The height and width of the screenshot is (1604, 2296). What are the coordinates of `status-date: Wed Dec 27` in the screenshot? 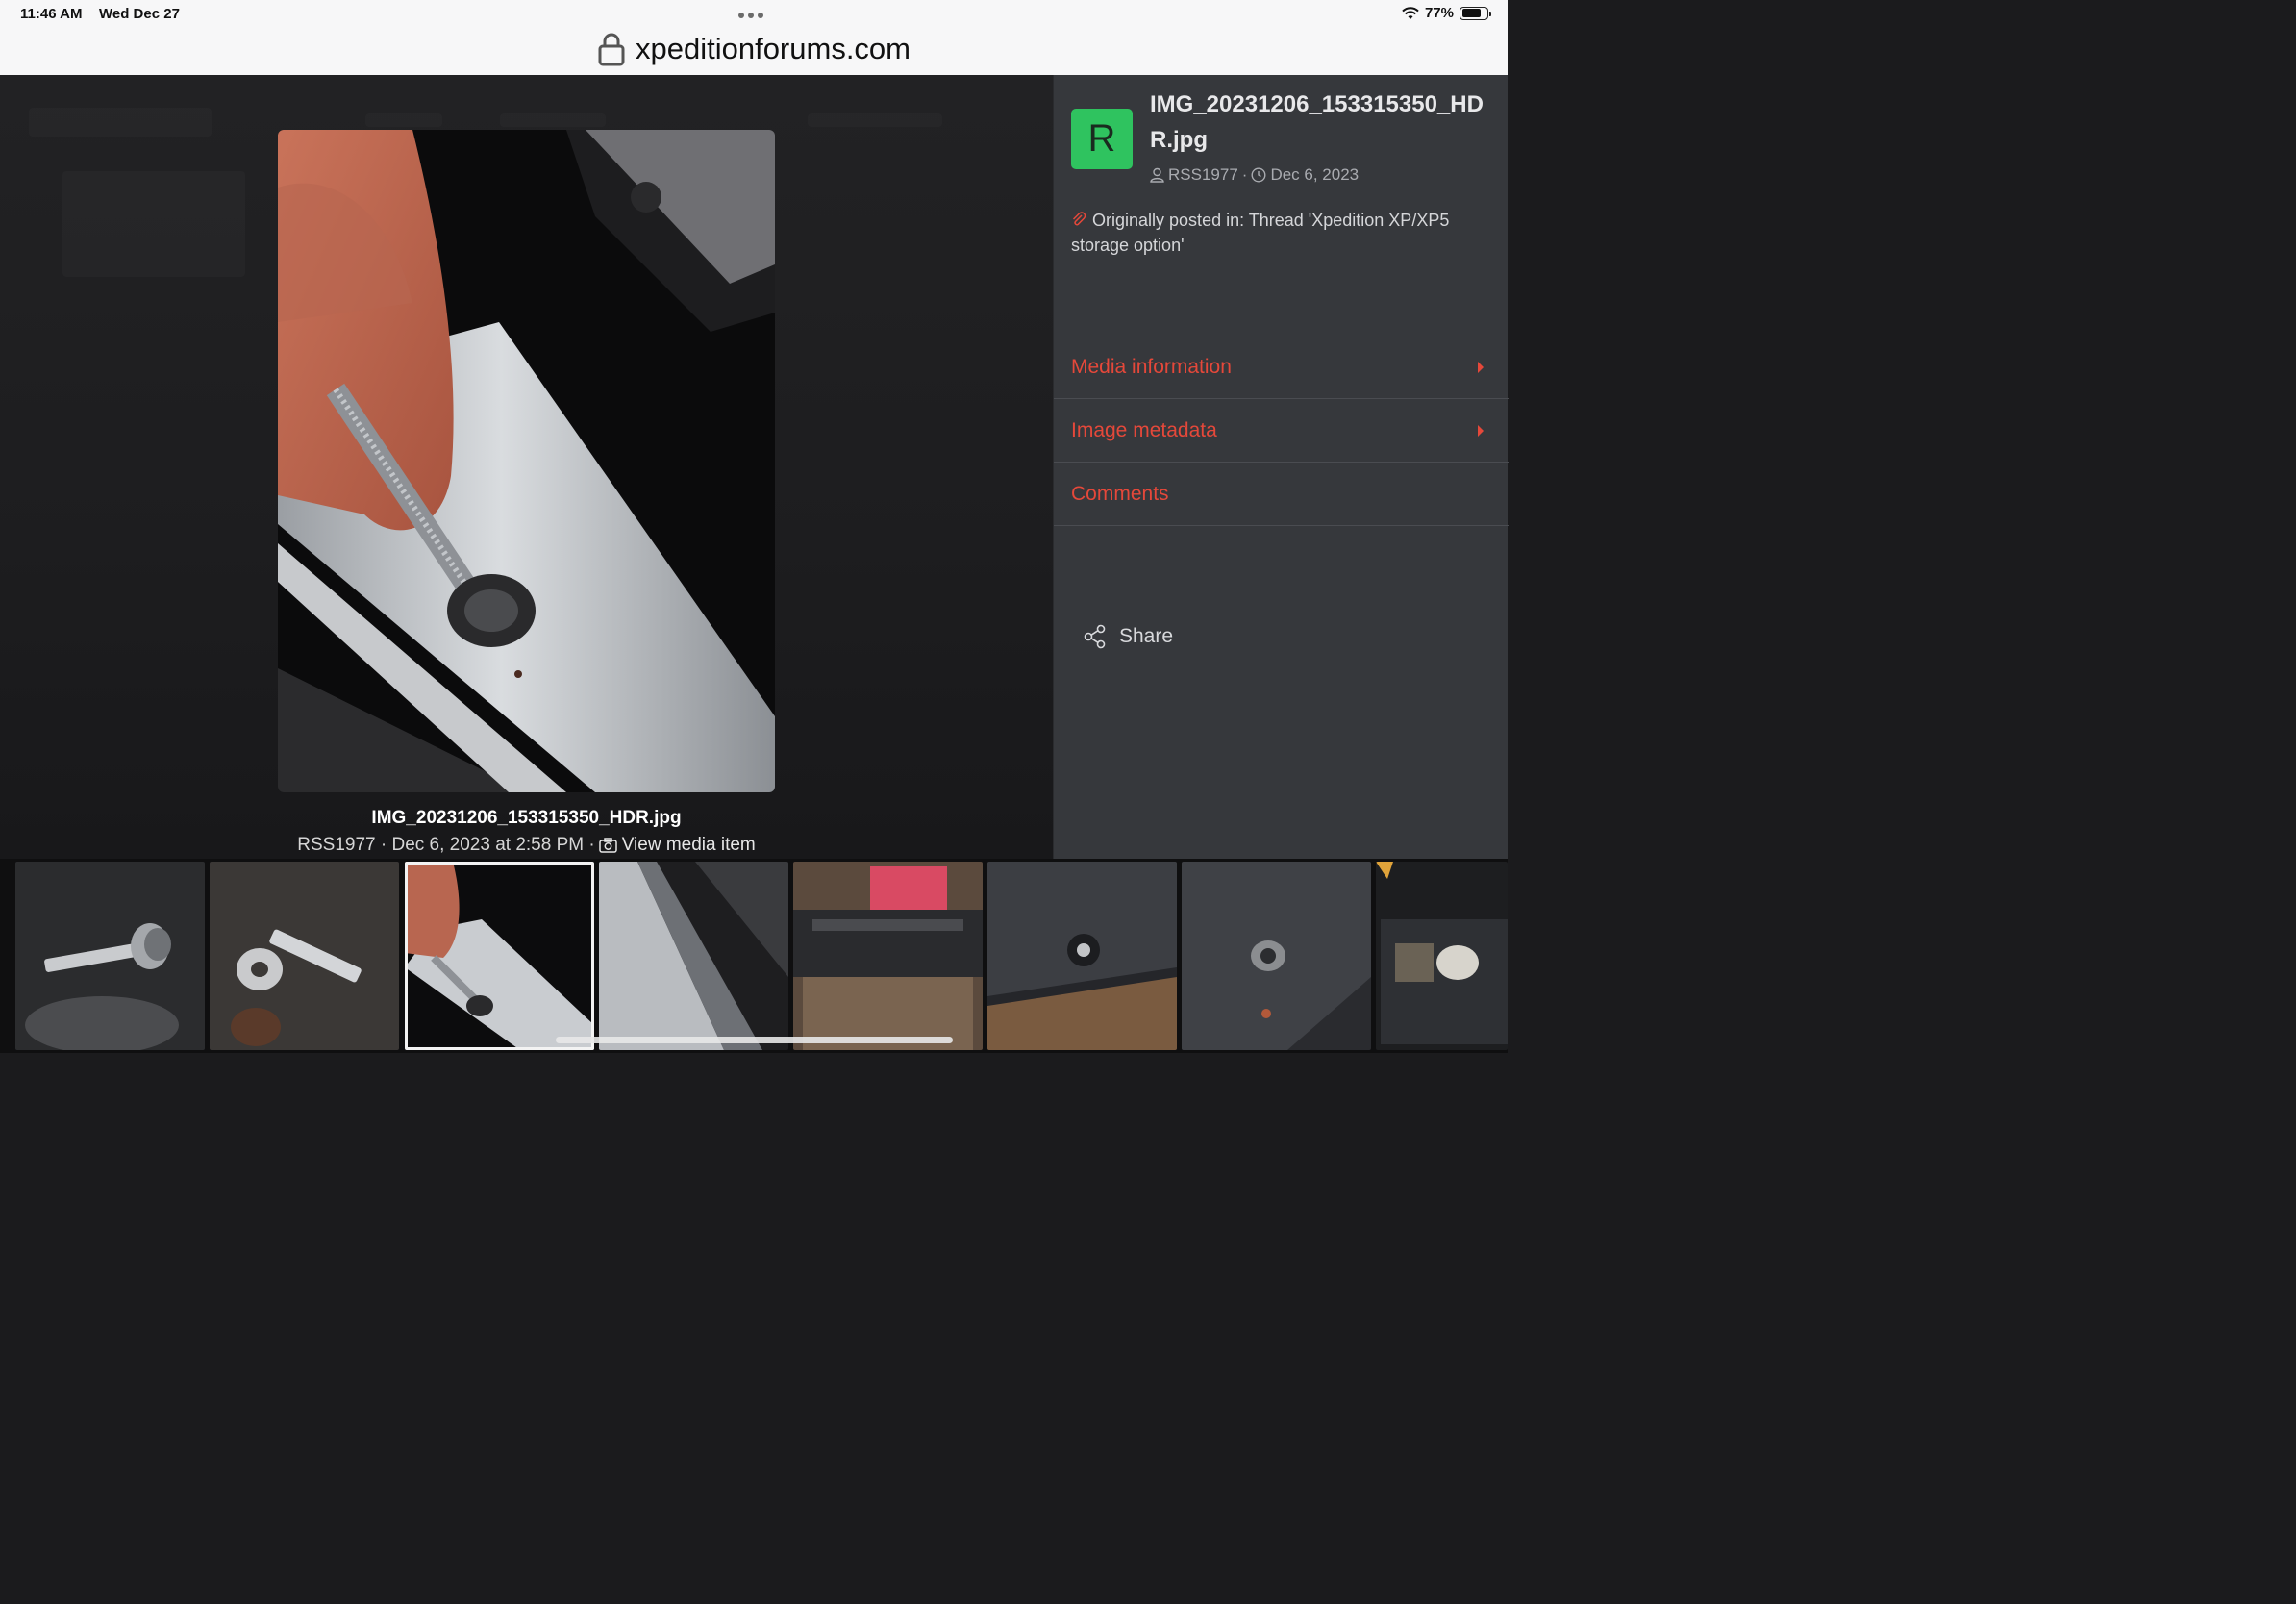 It's located at (139, 14).